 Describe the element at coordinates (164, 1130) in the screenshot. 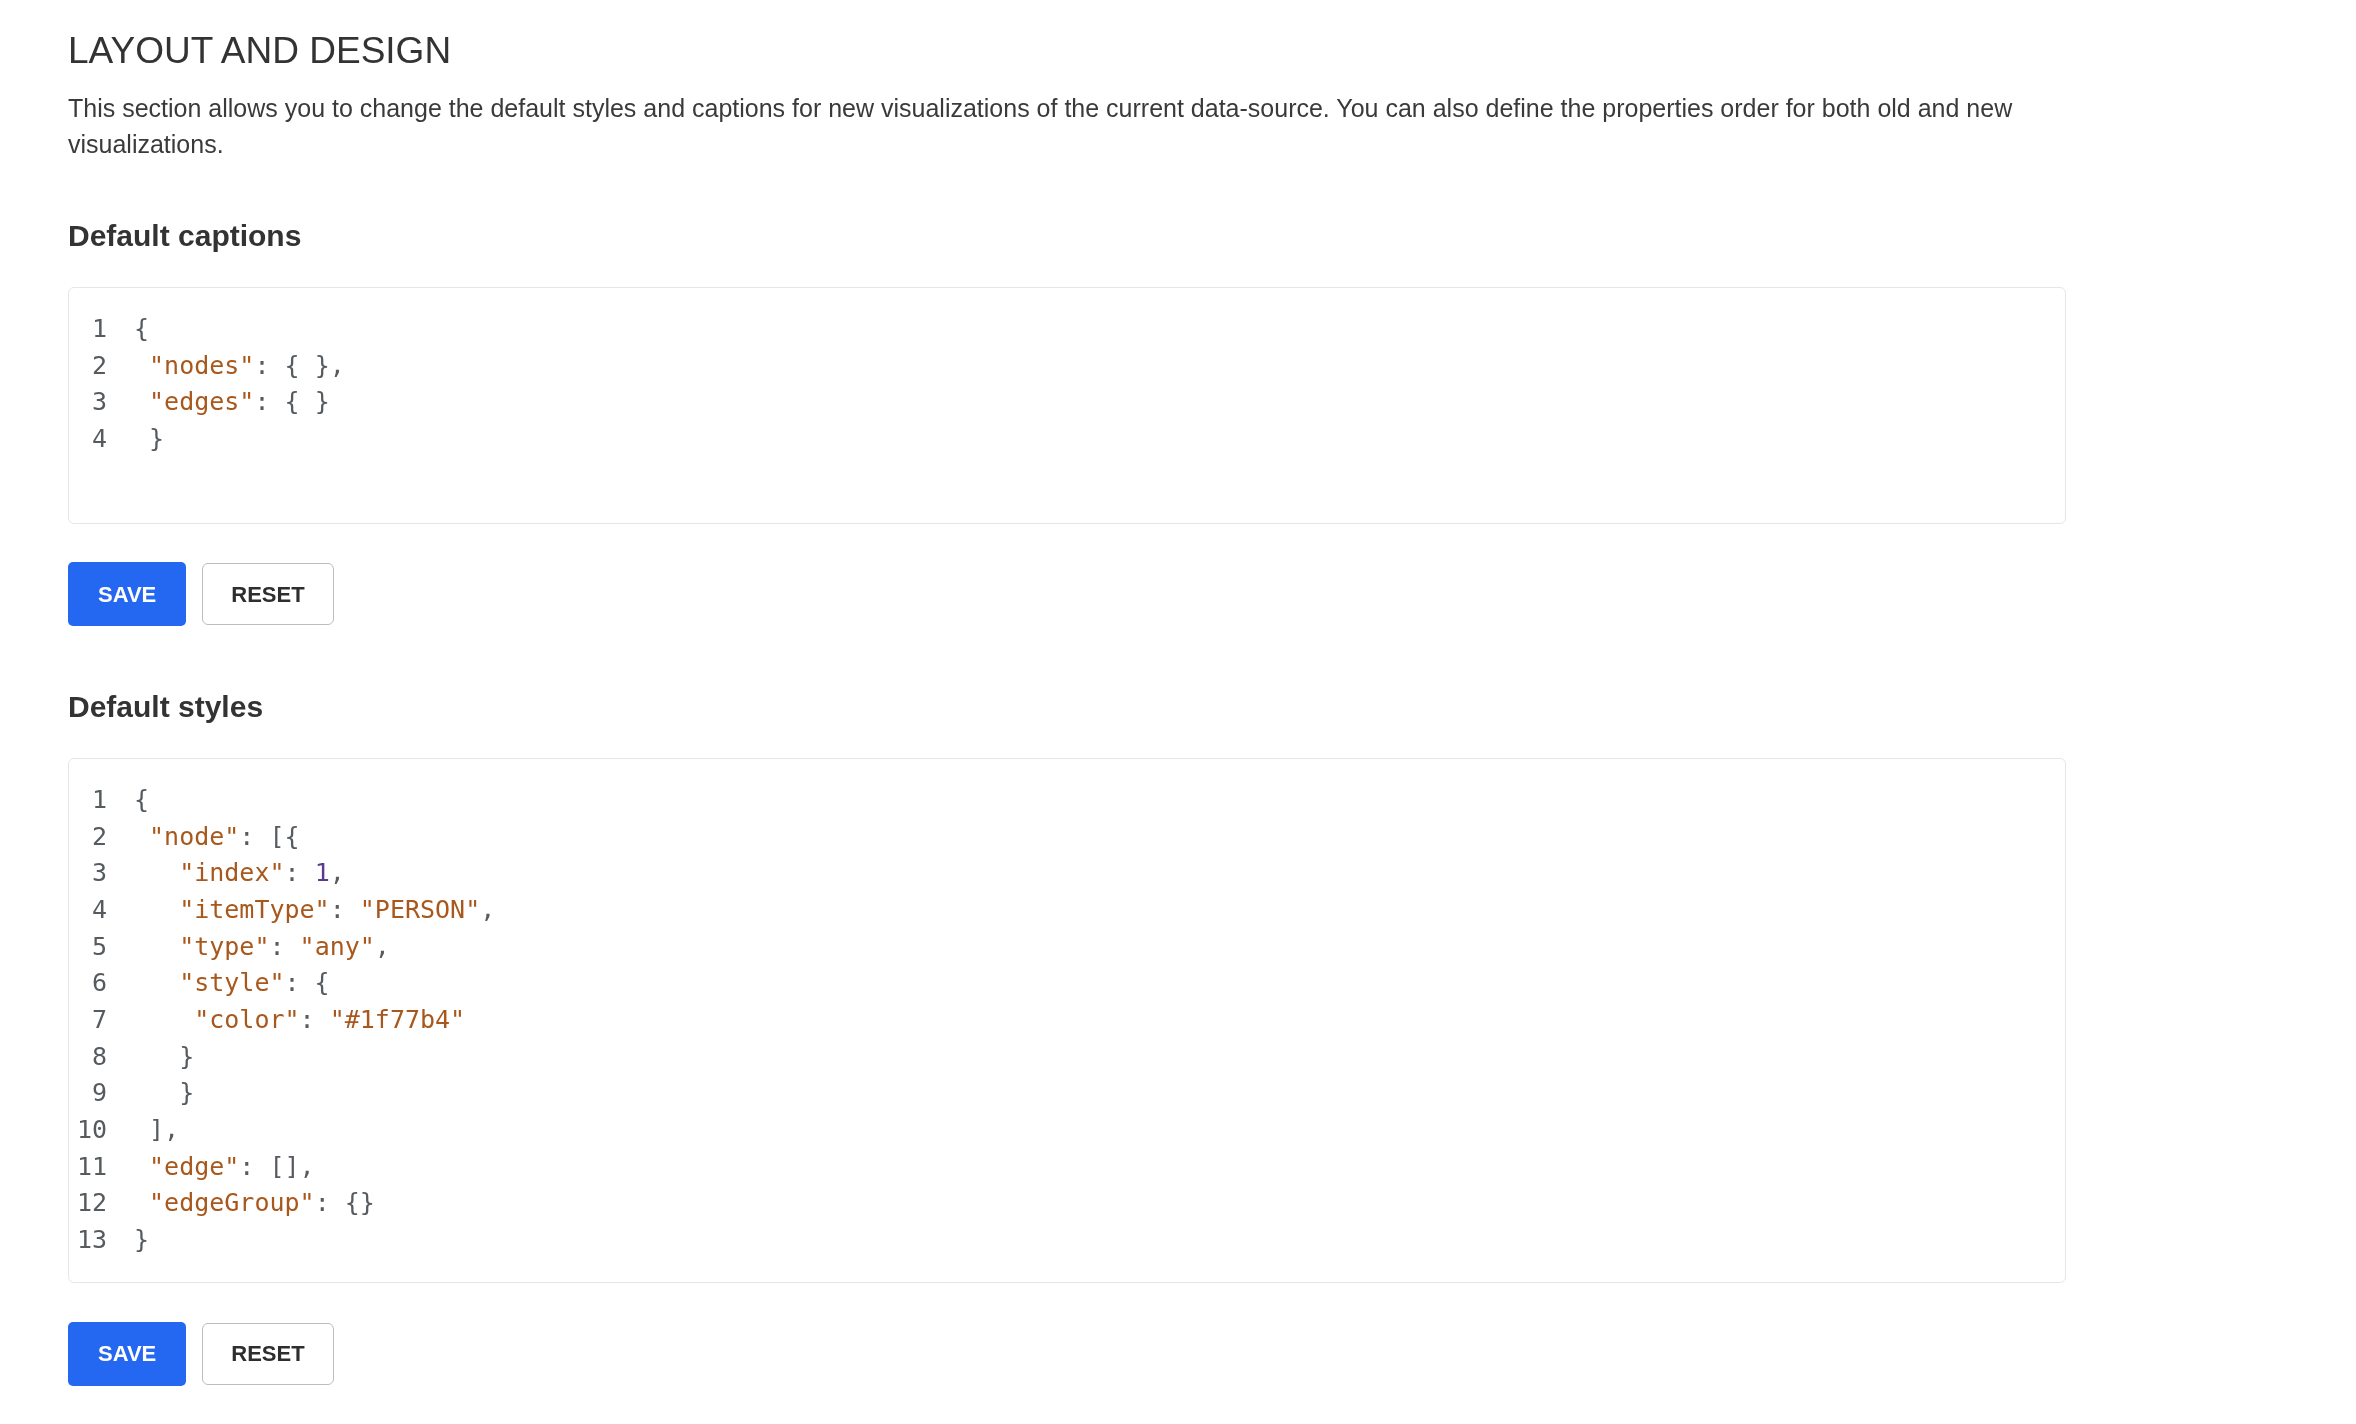

I see `code-line: ],` at that location.